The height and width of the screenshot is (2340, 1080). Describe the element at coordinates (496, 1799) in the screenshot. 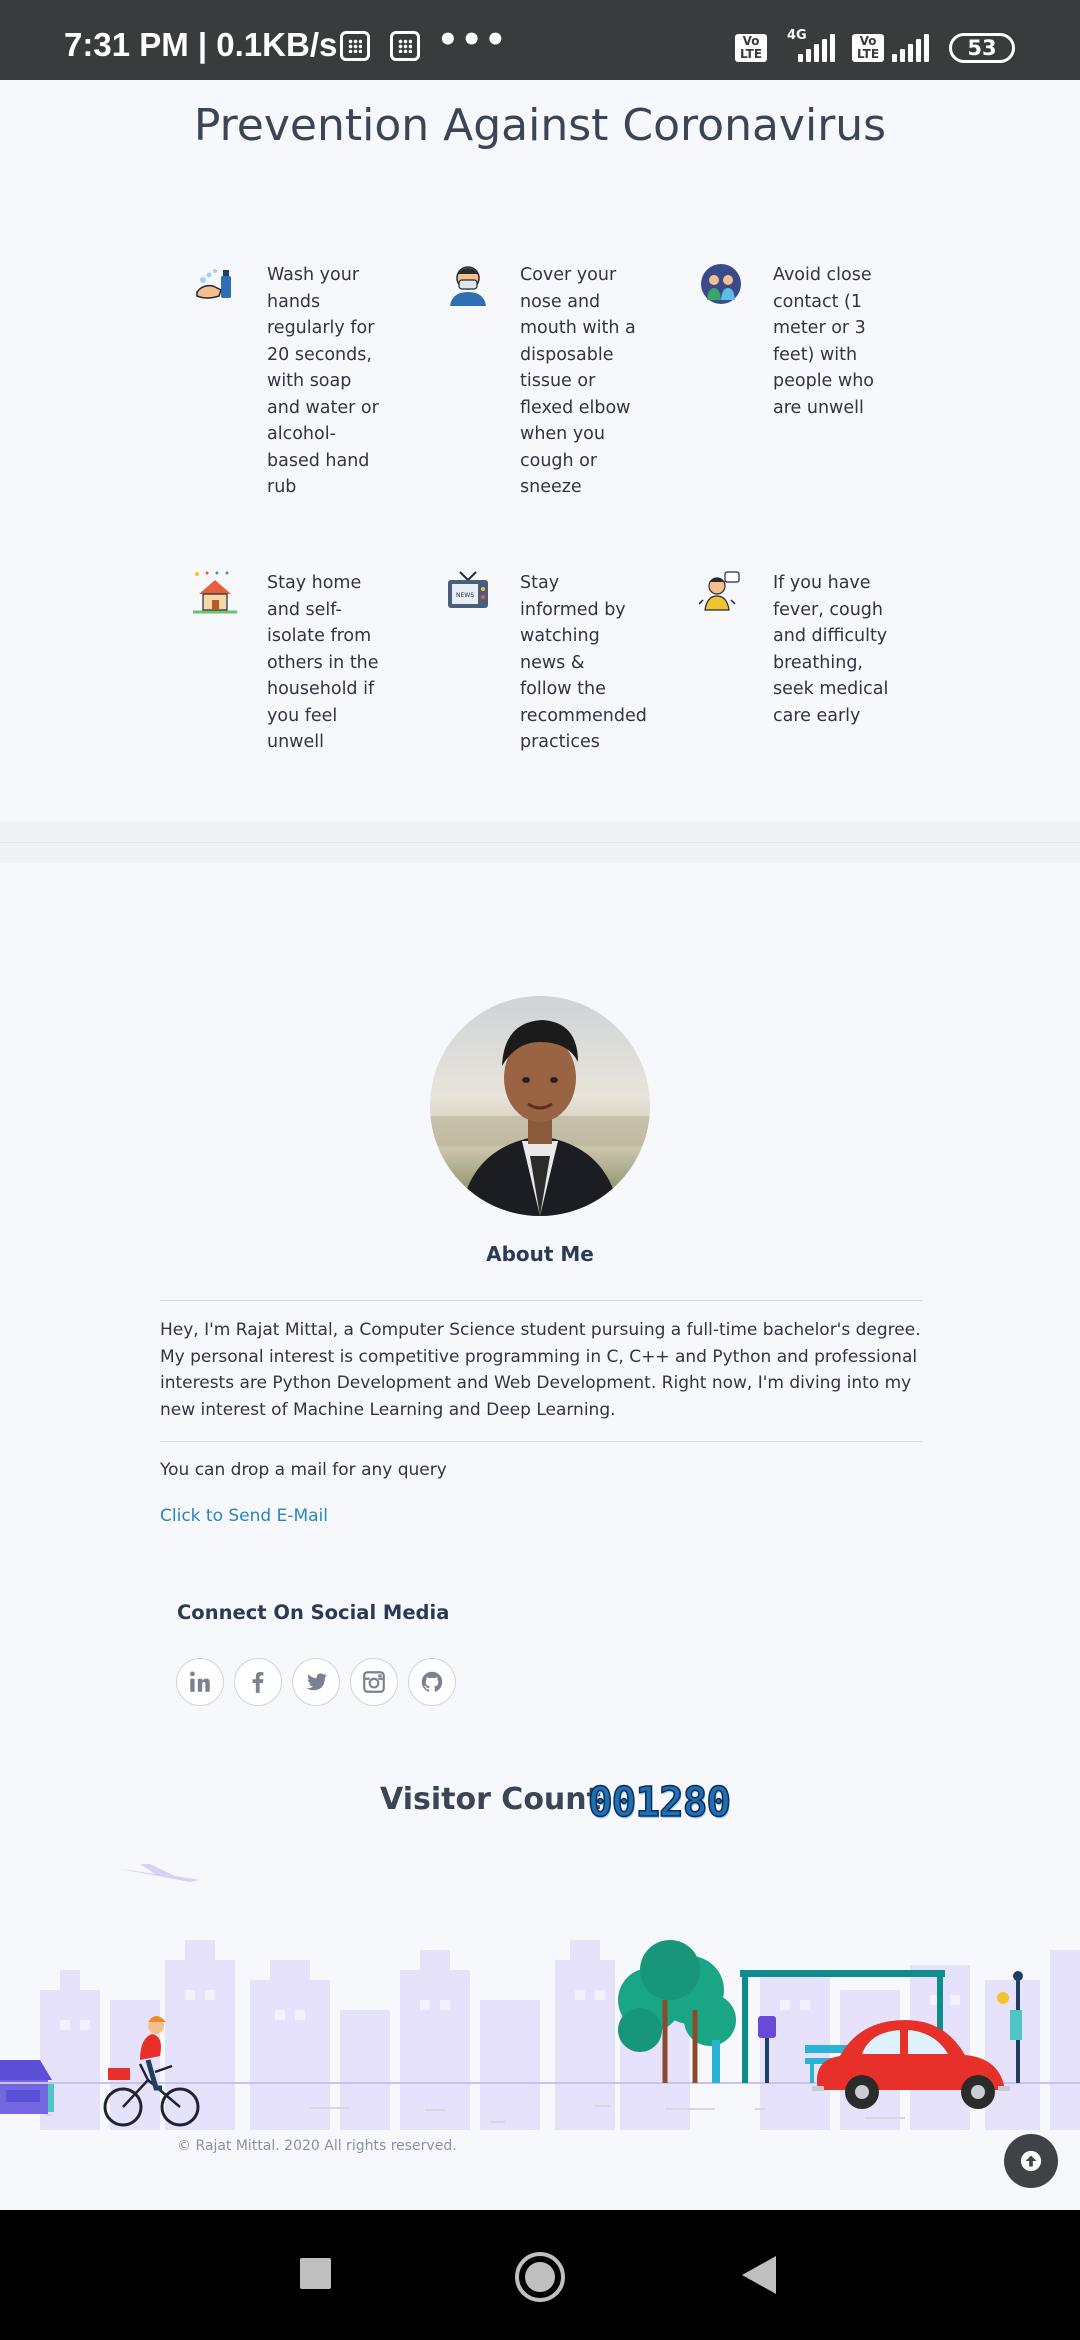

I see `visitor-label: Visitor Count:` at that location.